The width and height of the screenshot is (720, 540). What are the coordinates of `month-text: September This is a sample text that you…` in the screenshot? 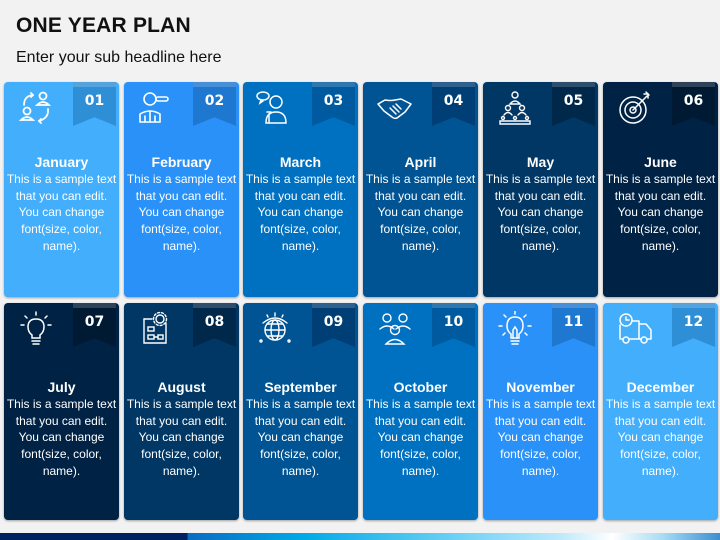 It's located at (300, 429).